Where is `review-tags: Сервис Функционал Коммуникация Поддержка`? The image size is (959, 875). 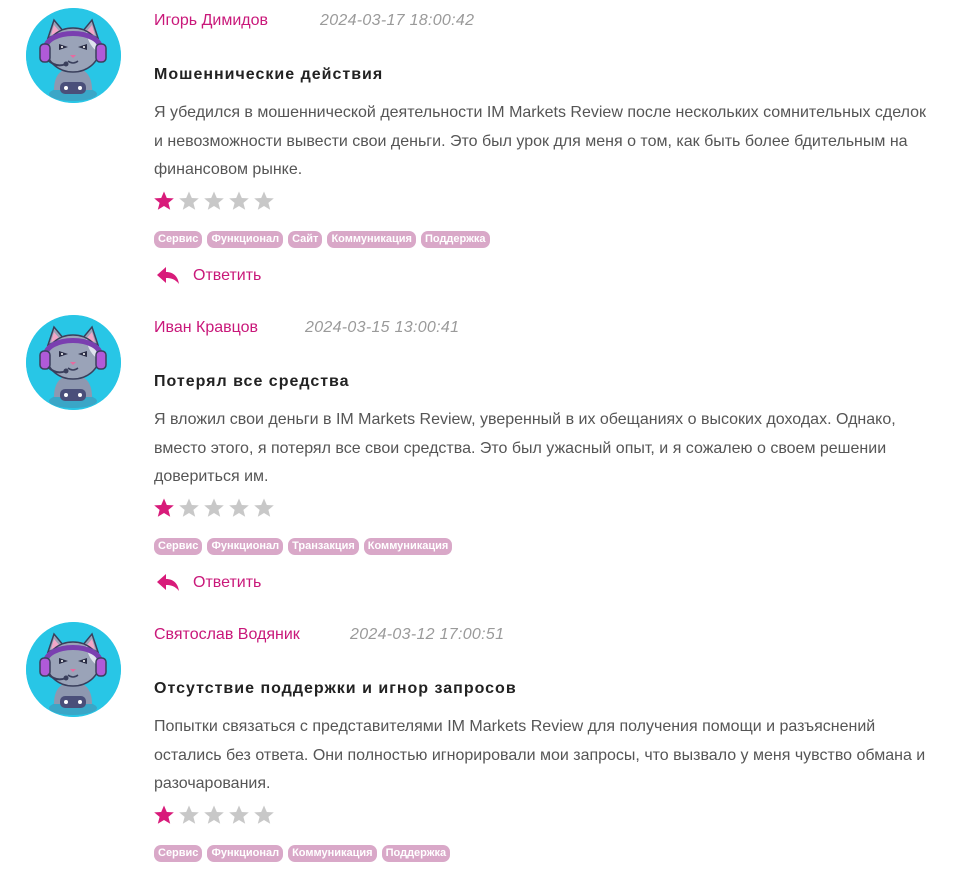 review-tags: Сервис Функционал Коммуникация Поддержка is located at coordinates (302, 853).